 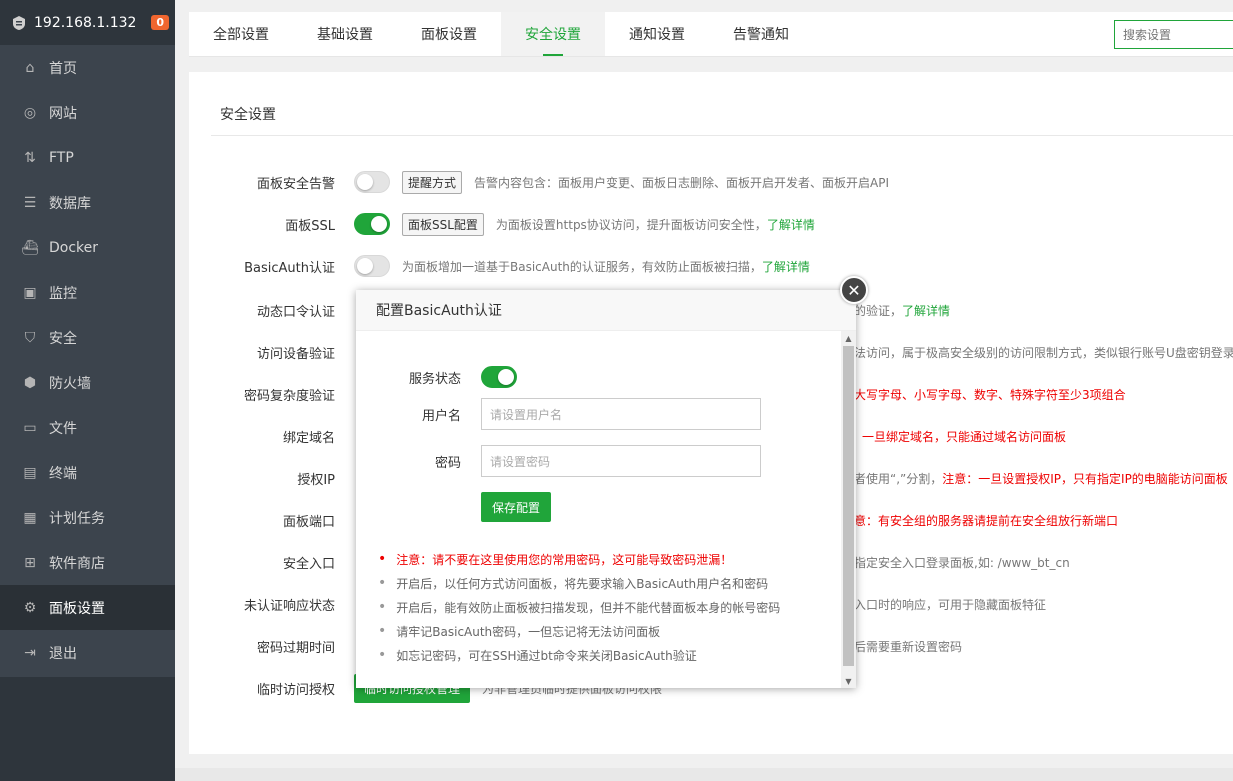 I want to click on setting-warning: 注意：一旦设置授权IP，只有指定IP的电脑能访问面板, so click(x=1085, y=478).